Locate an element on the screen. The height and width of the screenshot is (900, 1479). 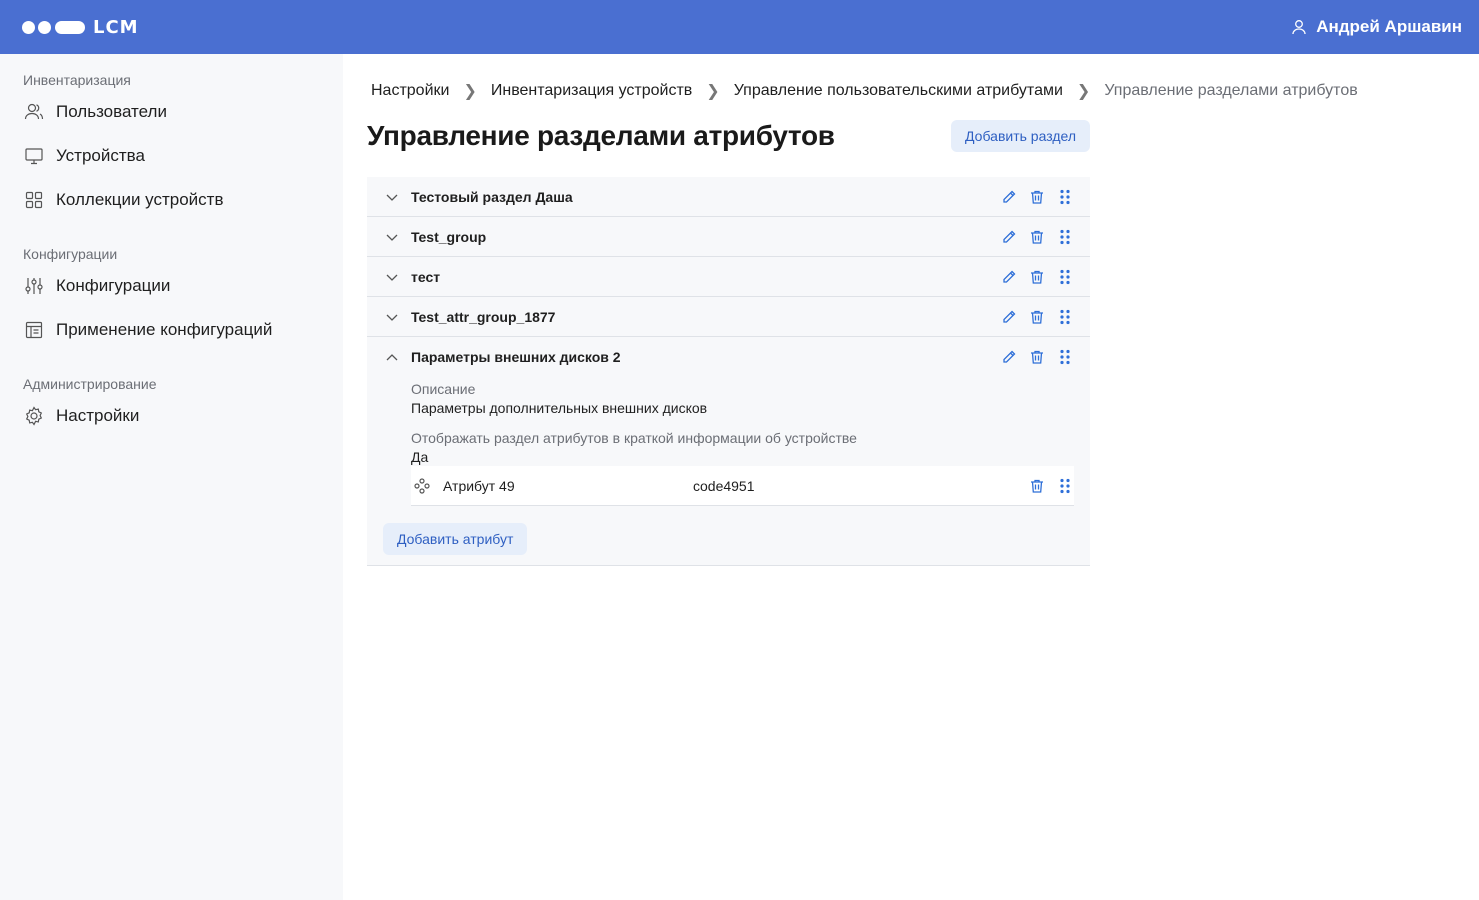
layout-icon is located at coordinates (34, 330).